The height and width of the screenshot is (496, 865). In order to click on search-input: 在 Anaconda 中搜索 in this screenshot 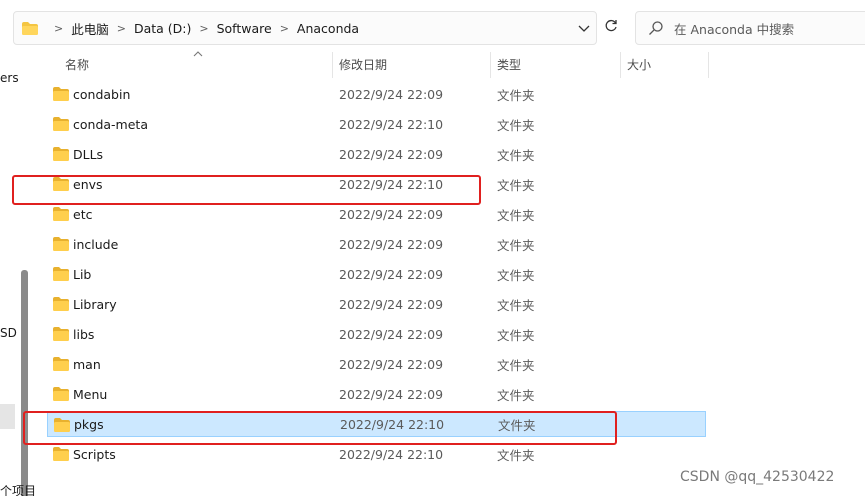, I will do `click(750, 28)`.